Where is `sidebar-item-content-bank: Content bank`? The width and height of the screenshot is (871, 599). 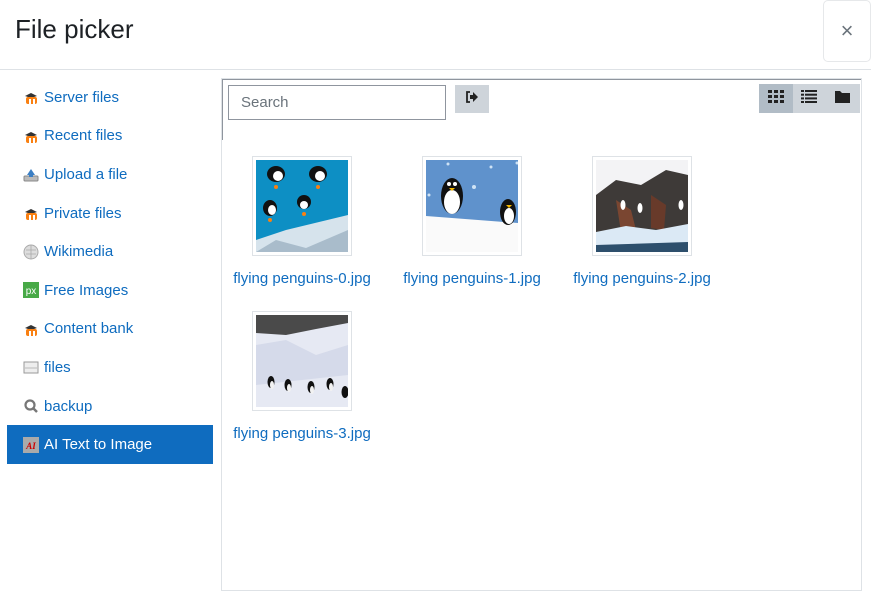
sidebar-item-content-bank: Content bank is located at coordinates (110, 329).